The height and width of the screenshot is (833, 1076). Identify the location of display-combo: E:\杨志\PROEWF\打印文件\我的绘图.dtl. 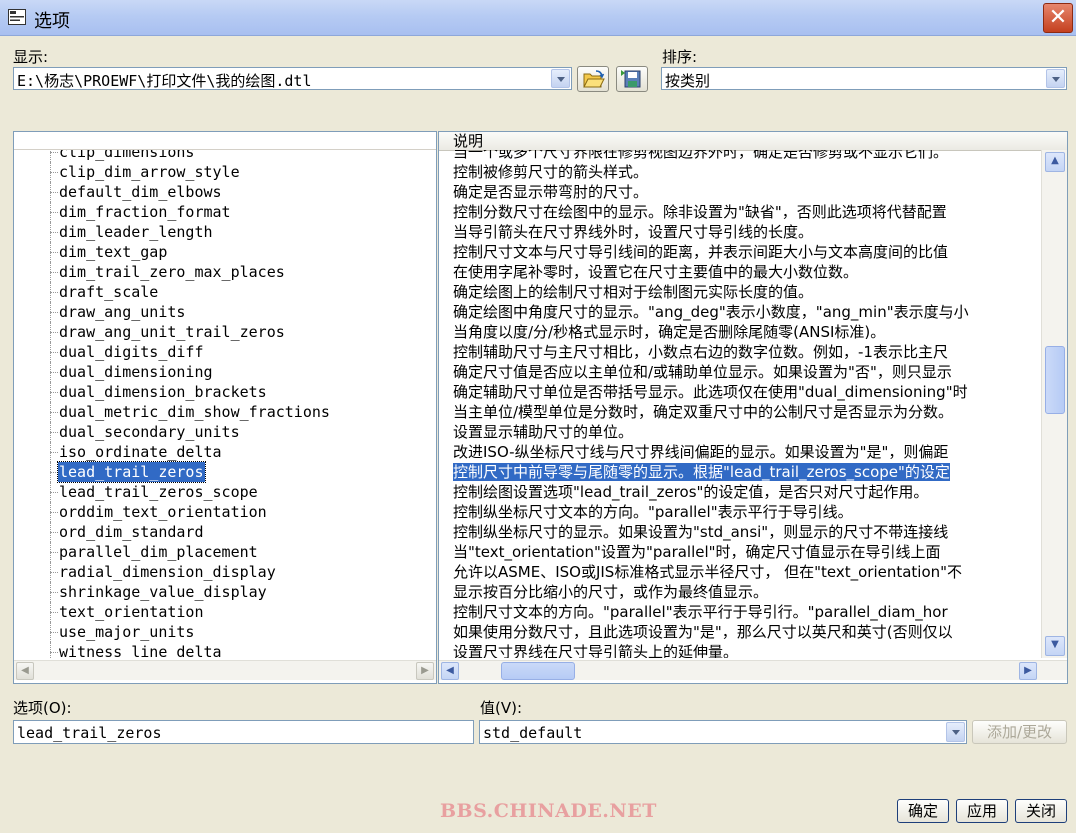
(292, 78).